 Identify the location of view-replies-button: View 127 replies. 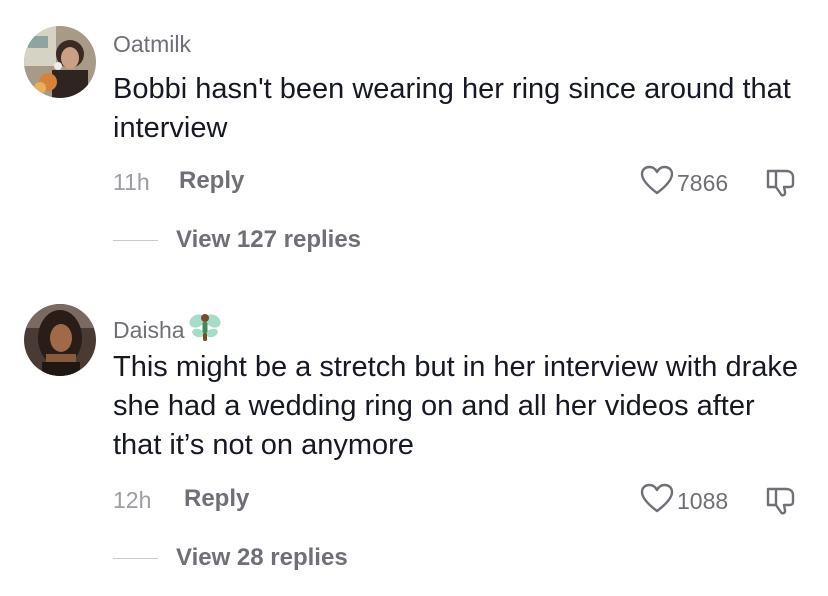
(237, 240).